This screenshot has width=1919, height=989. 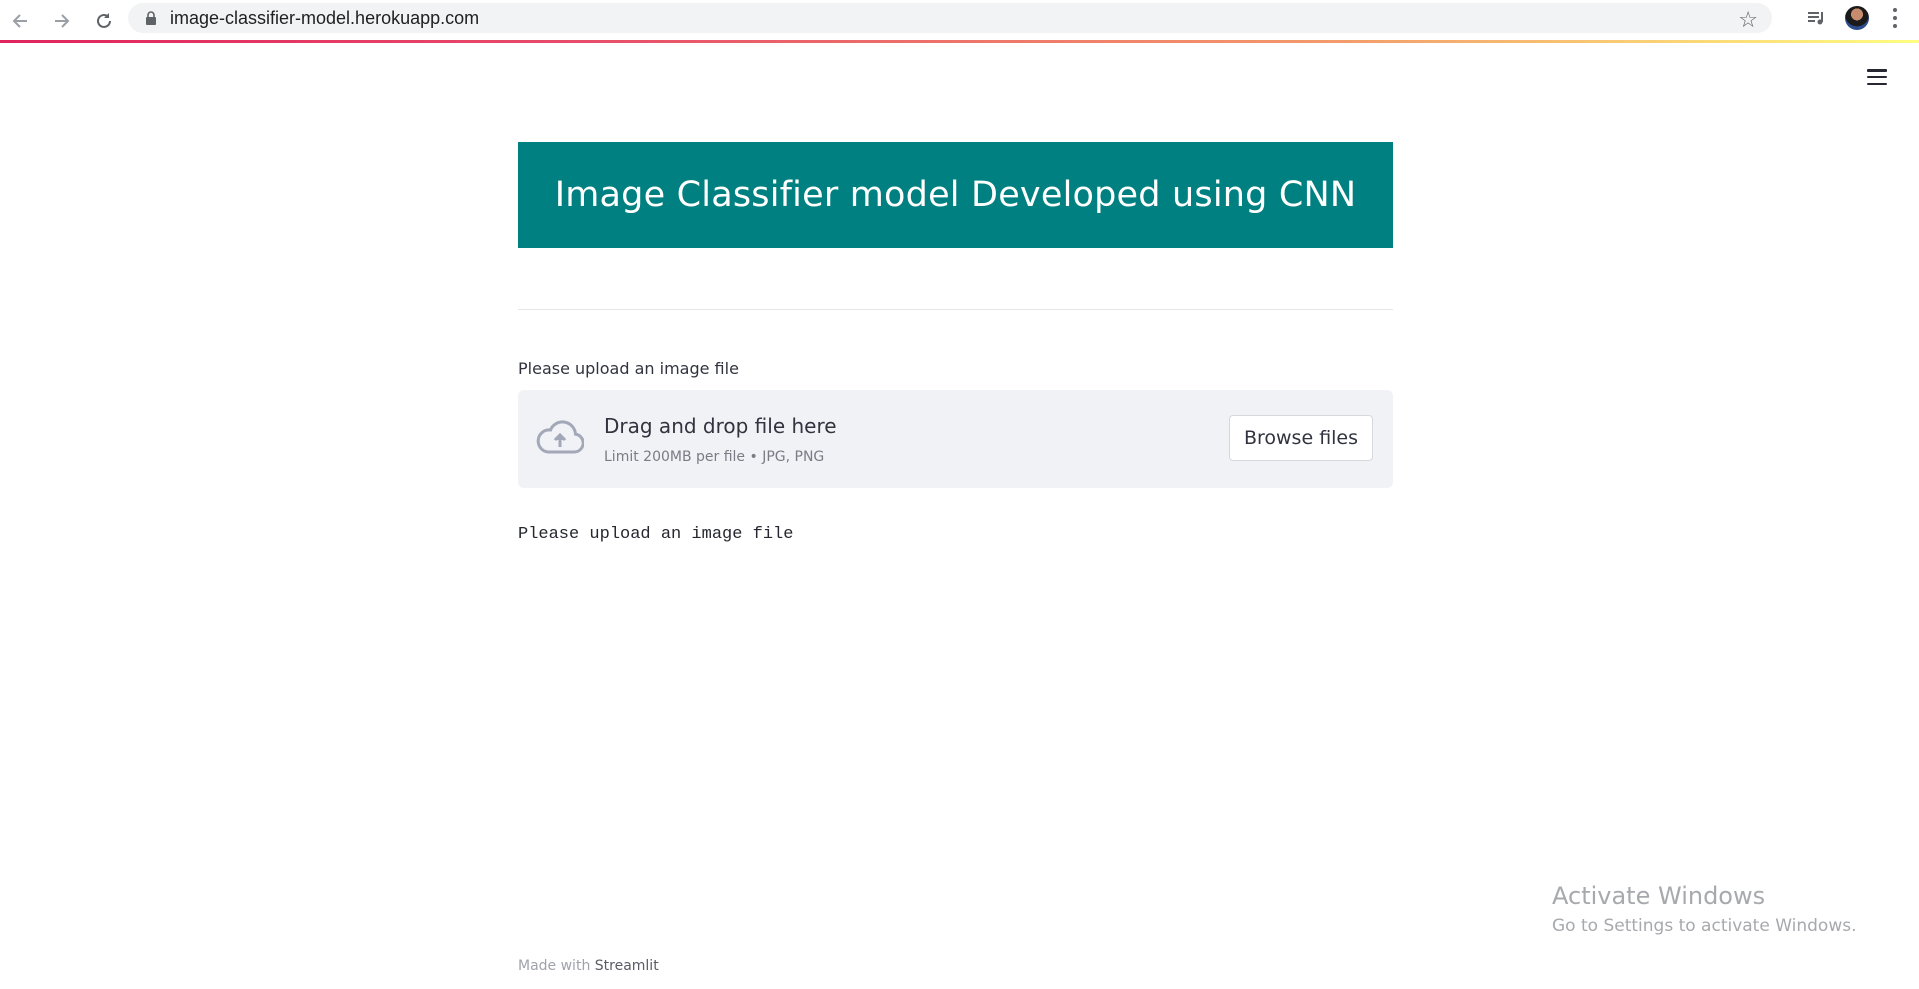 I want to click on lock-icon, so click(x=151, y=18).